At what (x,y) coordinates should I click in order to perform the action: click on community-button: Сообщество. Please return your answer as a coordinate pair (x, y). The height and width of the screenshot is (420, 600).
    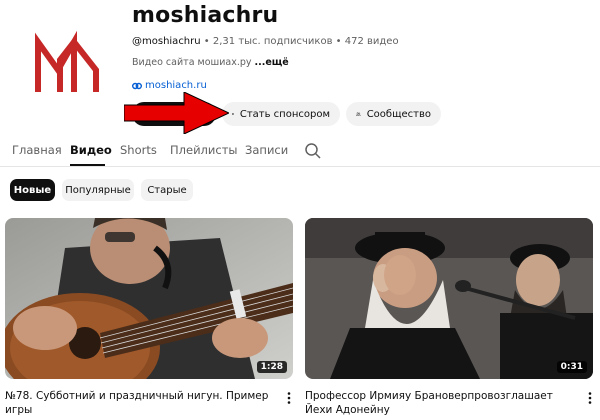
    Looking at the image, I should click on (393, 114).